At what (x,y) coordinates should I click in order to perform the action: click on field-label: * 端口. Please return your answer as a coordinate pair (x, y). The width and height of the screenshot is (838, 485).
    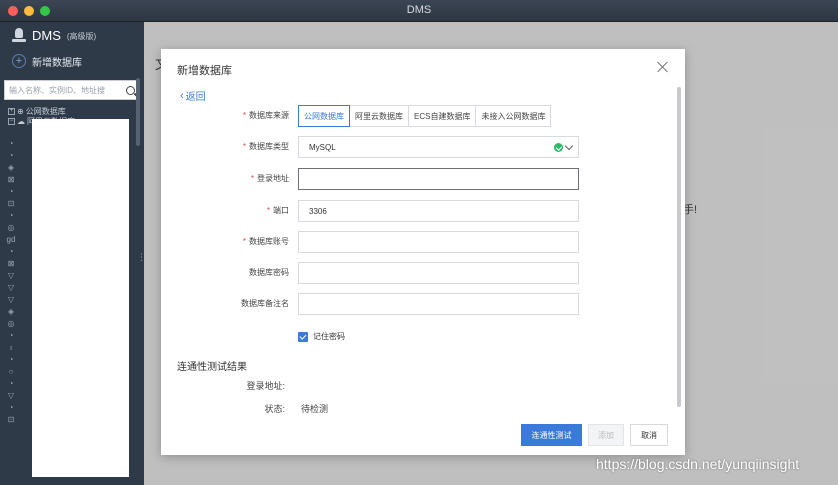
    Looking at the image, I should click on (277, 210).